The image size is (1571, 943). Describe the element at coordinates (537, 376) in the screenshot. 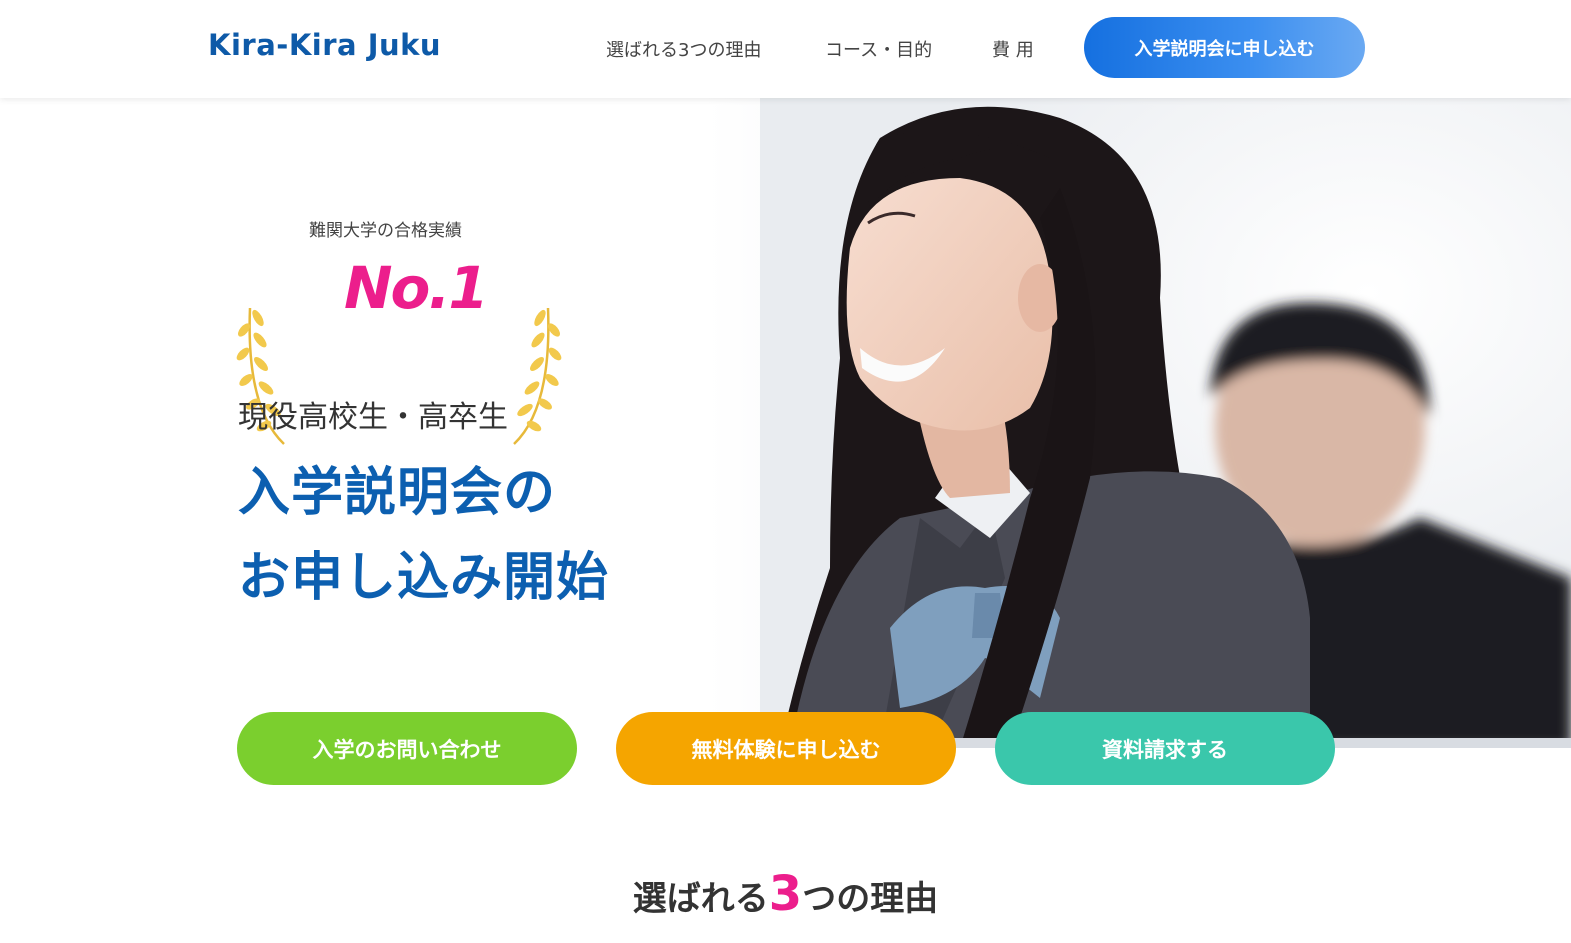

I see `laurel-right-icon` at that location.